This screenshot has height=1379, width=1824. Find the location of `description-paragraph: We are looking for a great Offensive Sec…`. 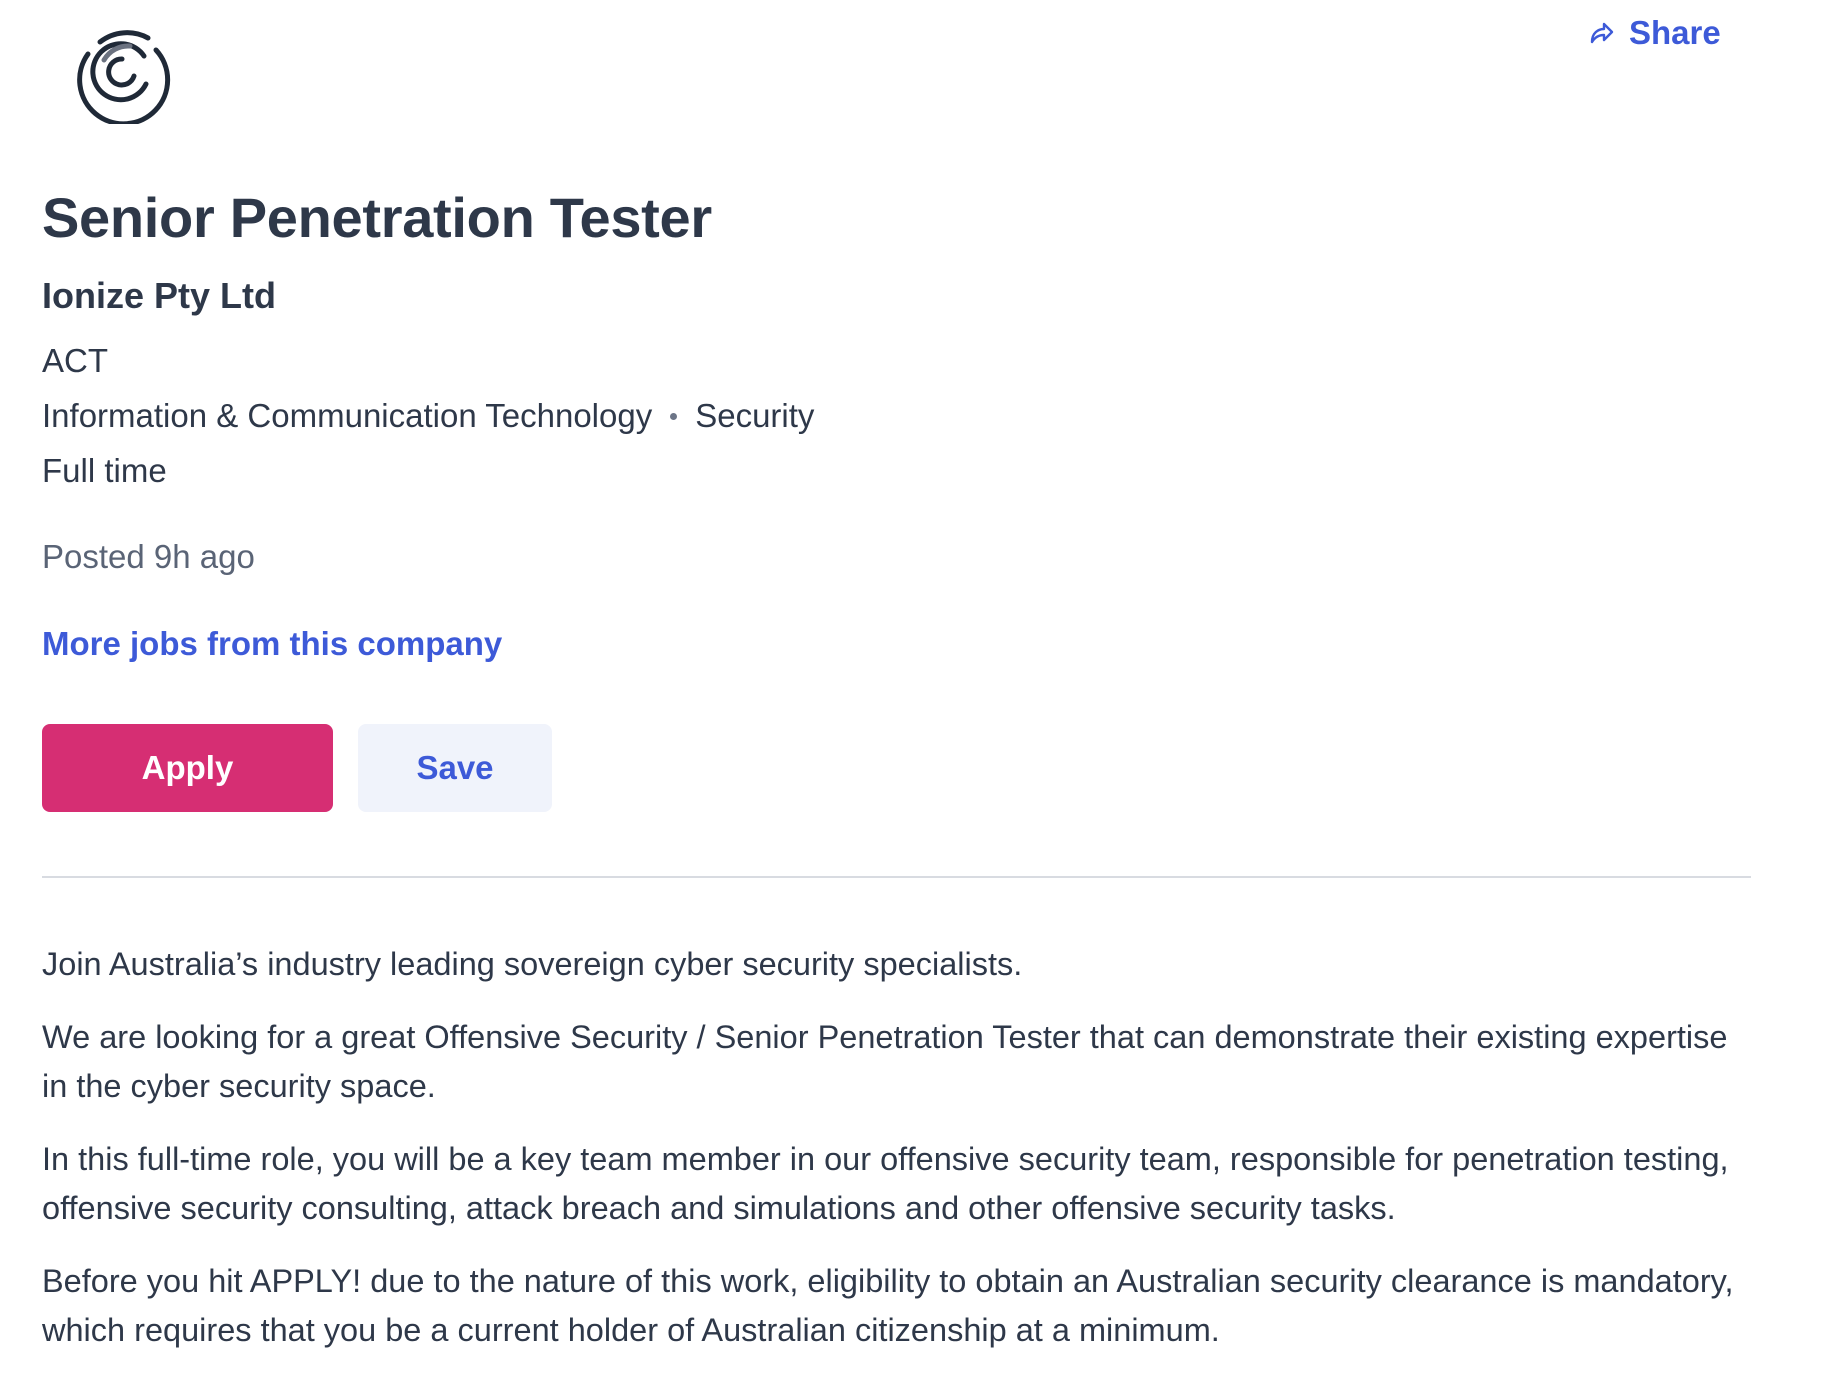

description-paragraph: We are looking for a great Offensive Sec… is located at coordinates (885, 1061).